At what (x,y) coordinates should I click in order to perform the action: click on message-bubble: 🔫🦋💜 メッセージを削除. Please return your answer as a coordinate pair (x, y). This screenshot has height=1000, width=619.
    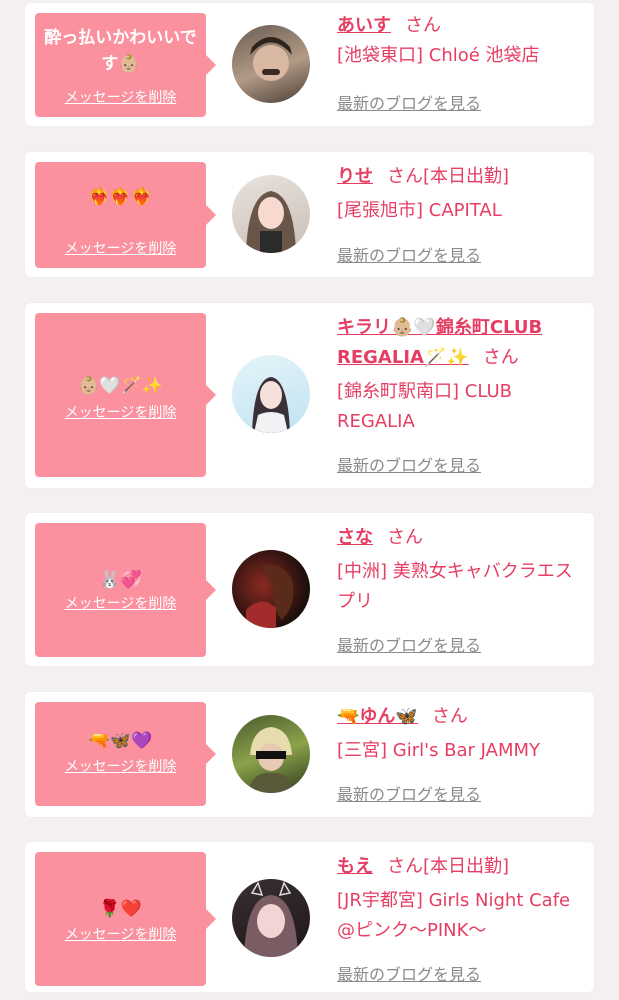
    Looking at the image, I should click on (125, 754).